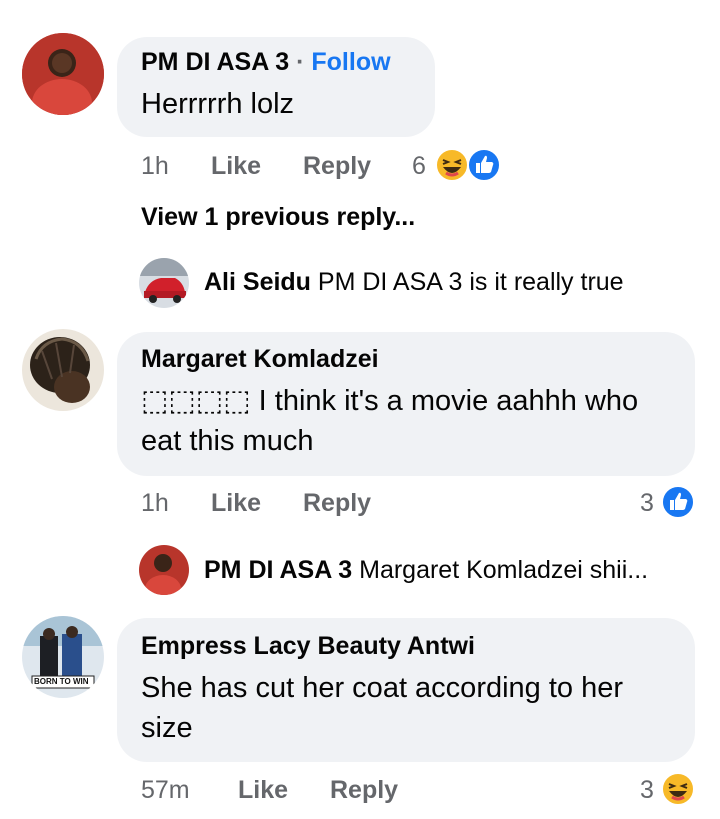  Describe the element at coordinates (167, 728) in the screenshot. I see `comment-text-line: size` at that location.